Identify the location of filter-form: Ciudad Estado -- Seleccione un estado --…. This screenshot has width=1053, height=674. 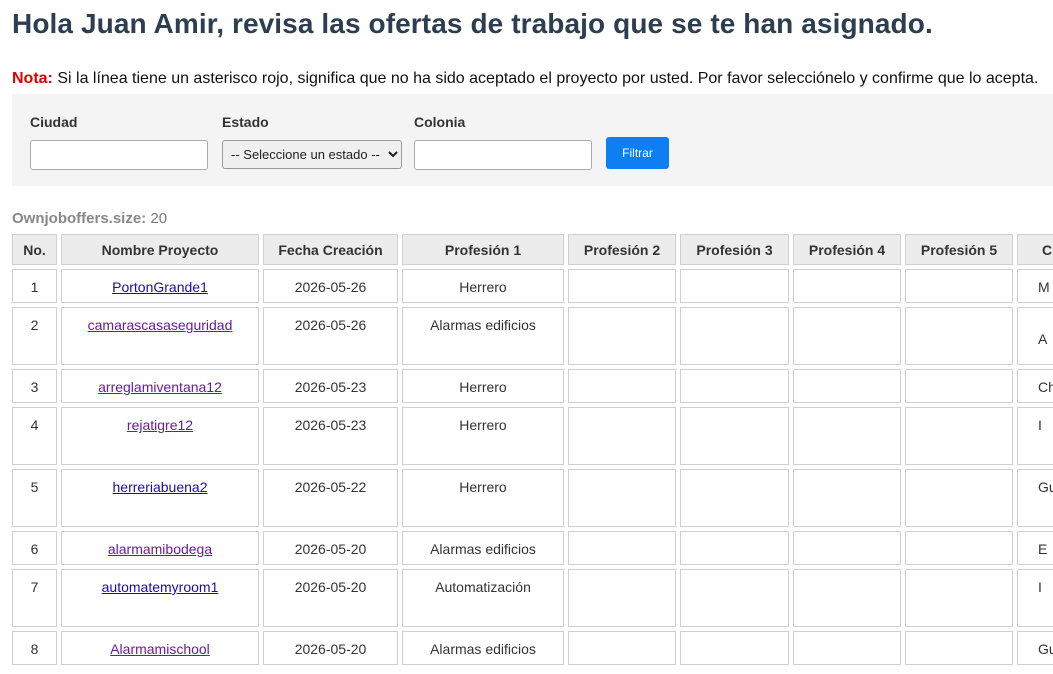
(532, 140).